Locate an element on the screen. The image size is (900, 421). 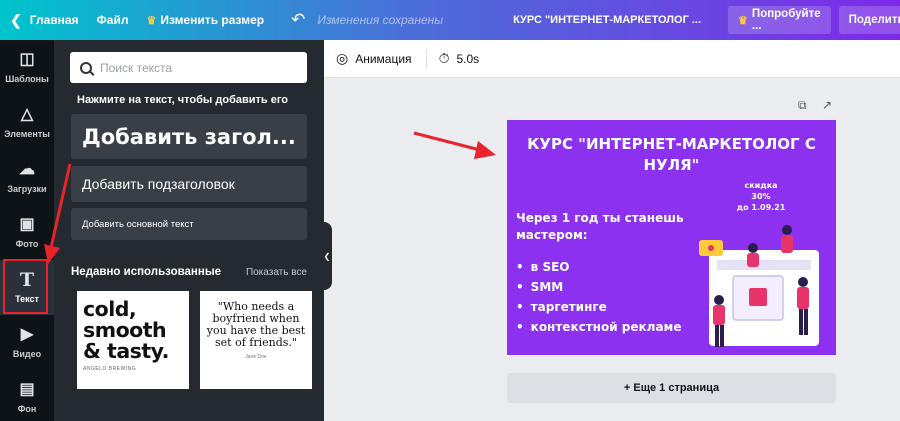
editor-toolbar: ◎ Анимация ⏱ 5.0s is located at coordinates (612, 59).